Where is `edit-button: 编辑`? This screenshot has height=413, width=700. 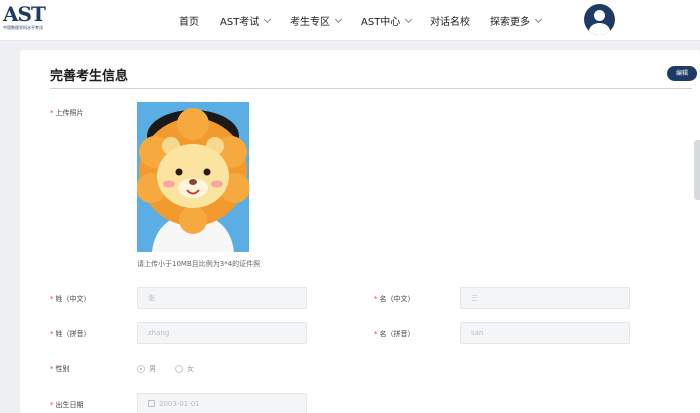 edit-button: 编辑 is located at coordinates (682, 73).